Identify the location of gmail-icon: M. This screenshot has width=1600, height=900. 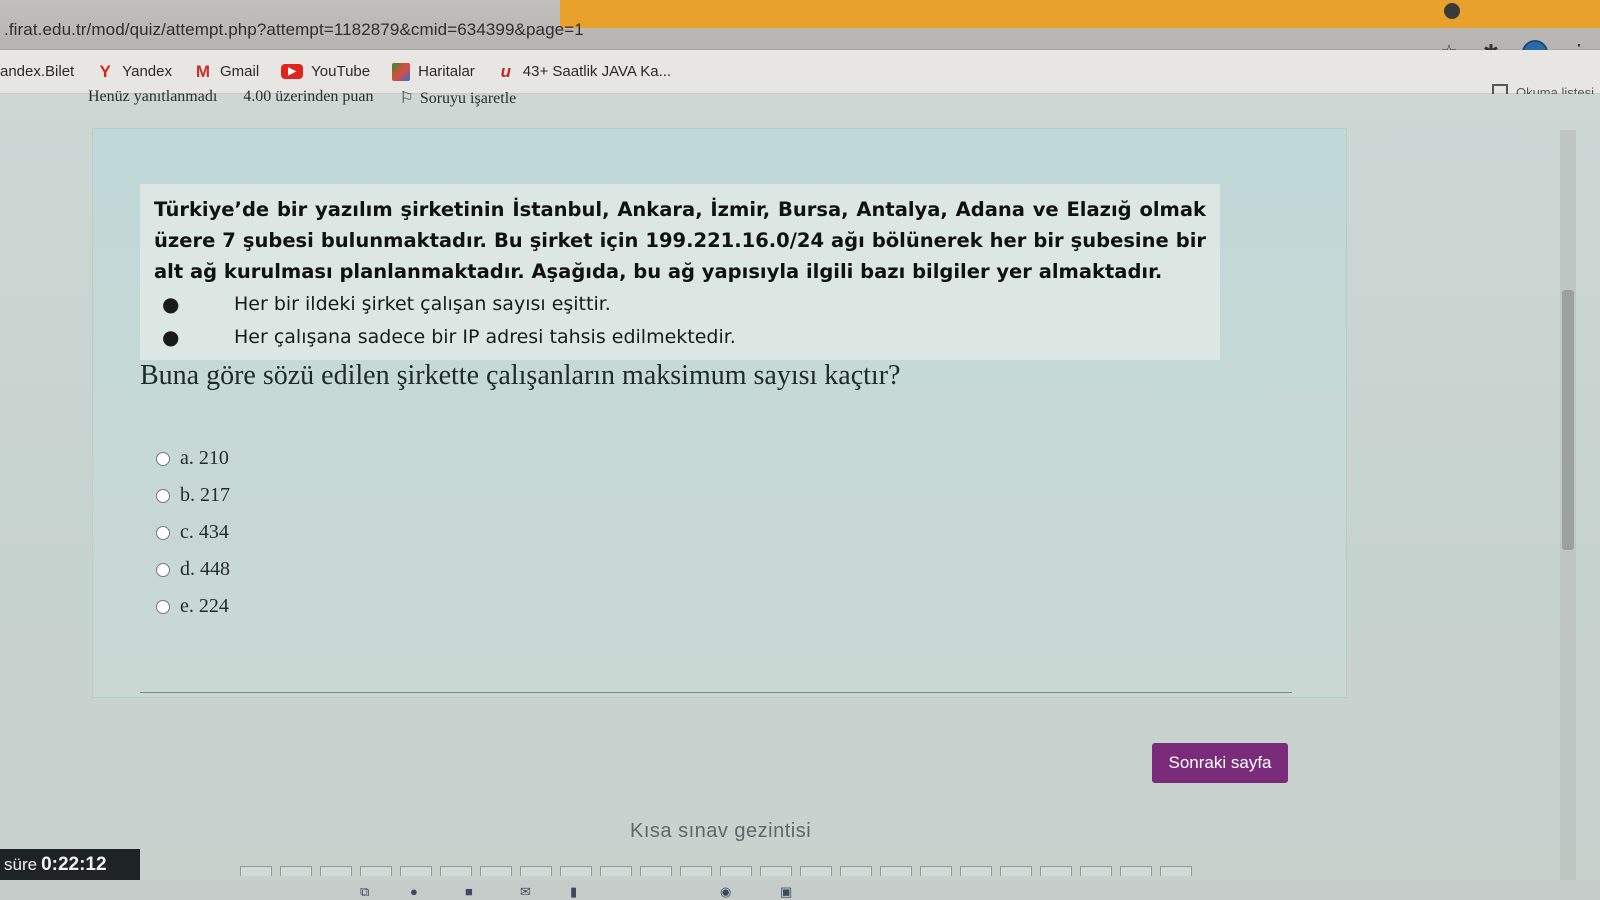
(203, 71).